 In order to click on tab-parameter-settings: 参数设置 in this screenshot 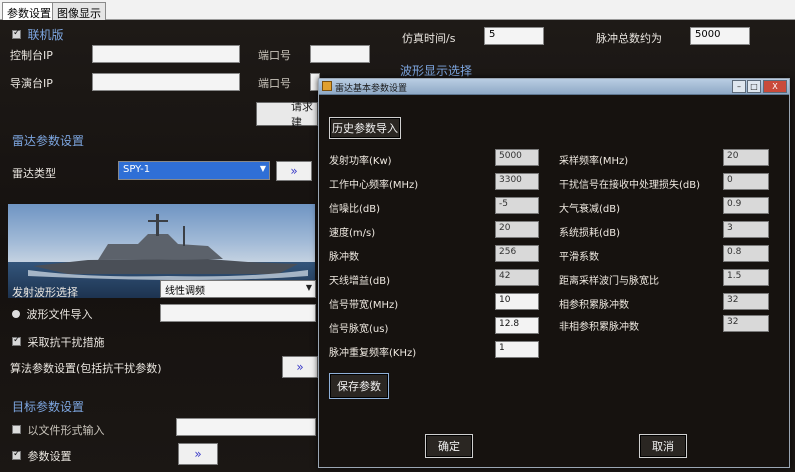, I will do `click(29, 11)`.